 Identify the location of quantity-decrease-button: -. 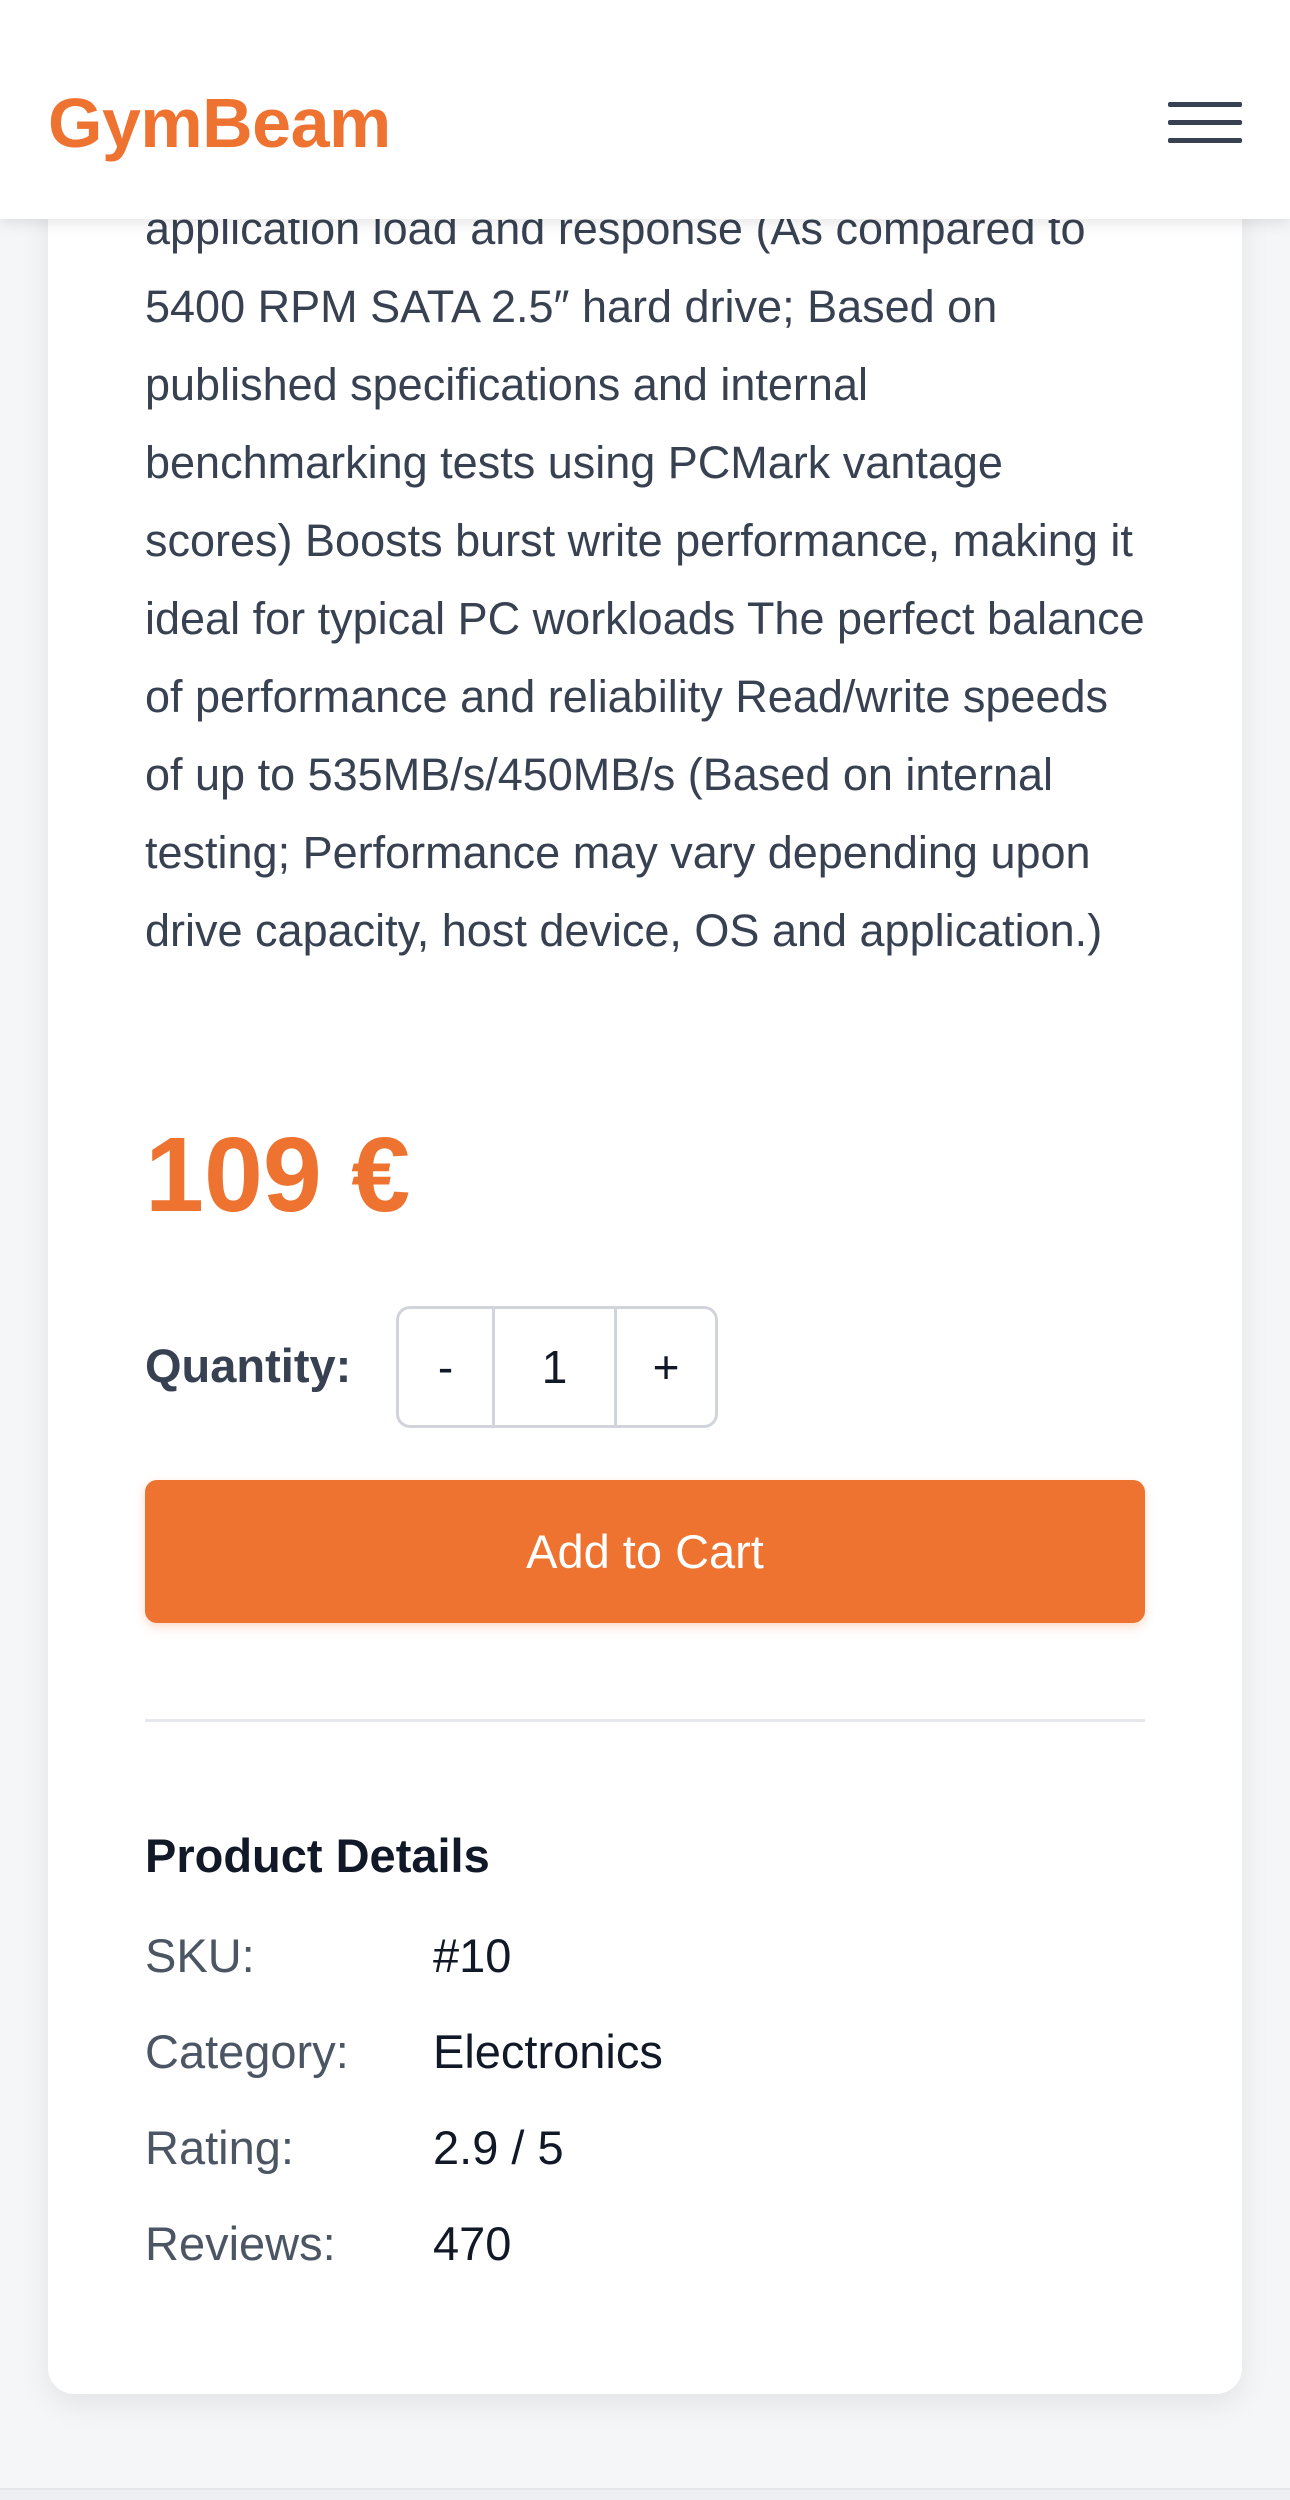
(447, 1367).